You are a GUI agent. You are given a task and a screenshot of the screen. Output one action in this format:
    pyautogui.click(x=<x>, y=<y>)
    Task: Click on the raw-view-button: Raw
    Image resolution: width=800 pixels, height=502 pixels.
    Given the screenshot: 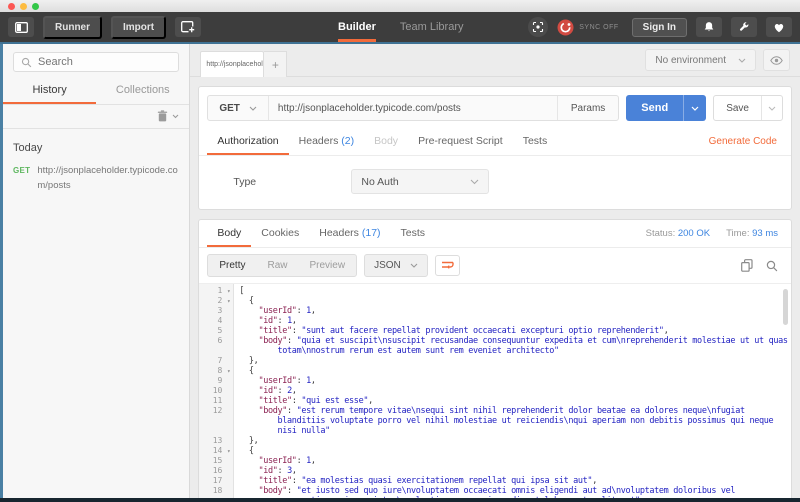 What is the action you would take?
    pyautogui.click(x=277, y=265)
    